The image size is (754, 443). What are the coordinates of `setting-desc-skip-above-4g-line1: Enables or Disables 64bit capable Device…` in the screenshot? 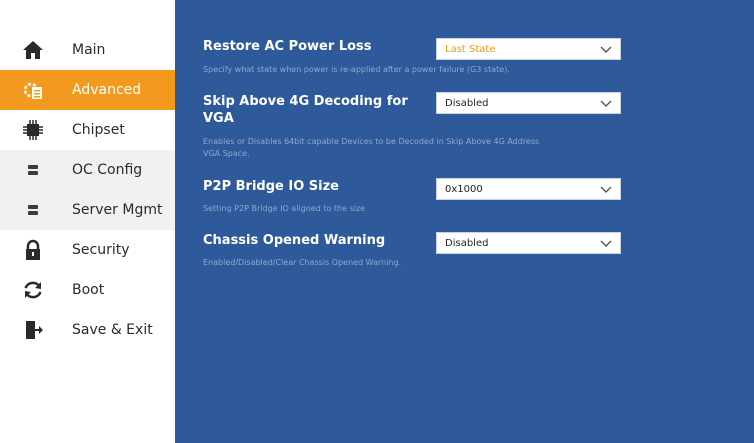 It's located at (371, 141).